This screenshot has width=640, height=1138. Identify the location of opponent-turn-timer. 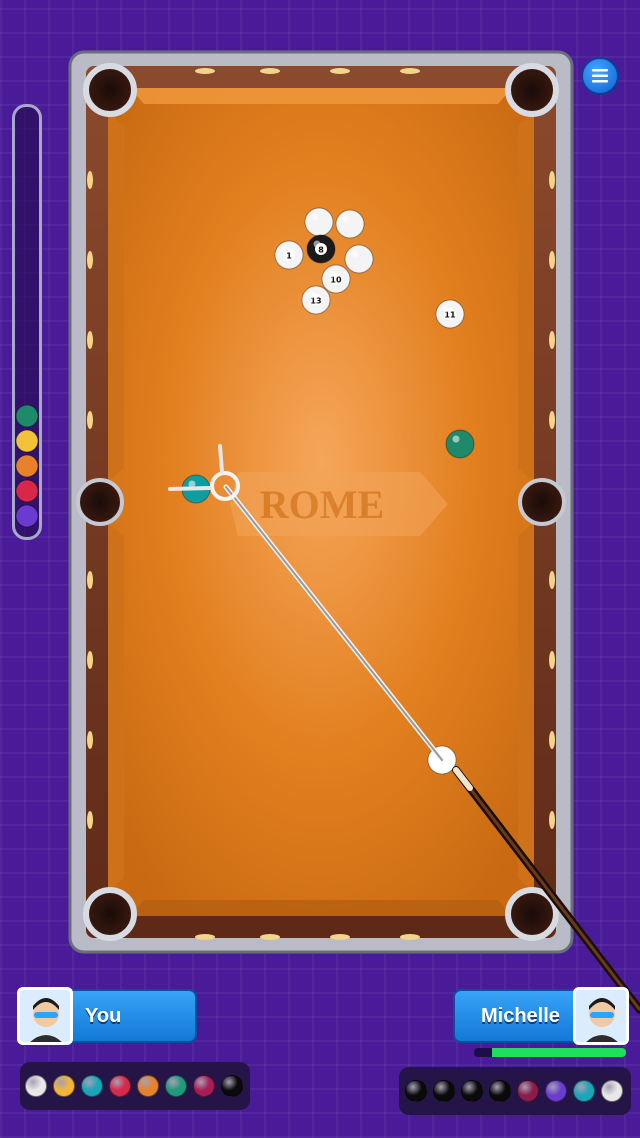
(550, 1052).